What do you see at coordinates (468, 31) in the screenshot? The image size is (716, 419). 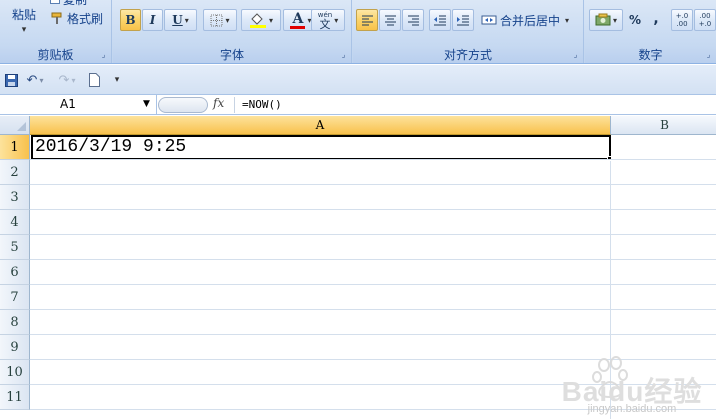 I see `alignment-group: 合并后居中 ▾ 对齐方式 ⌟` at bounding box center [468, 31].